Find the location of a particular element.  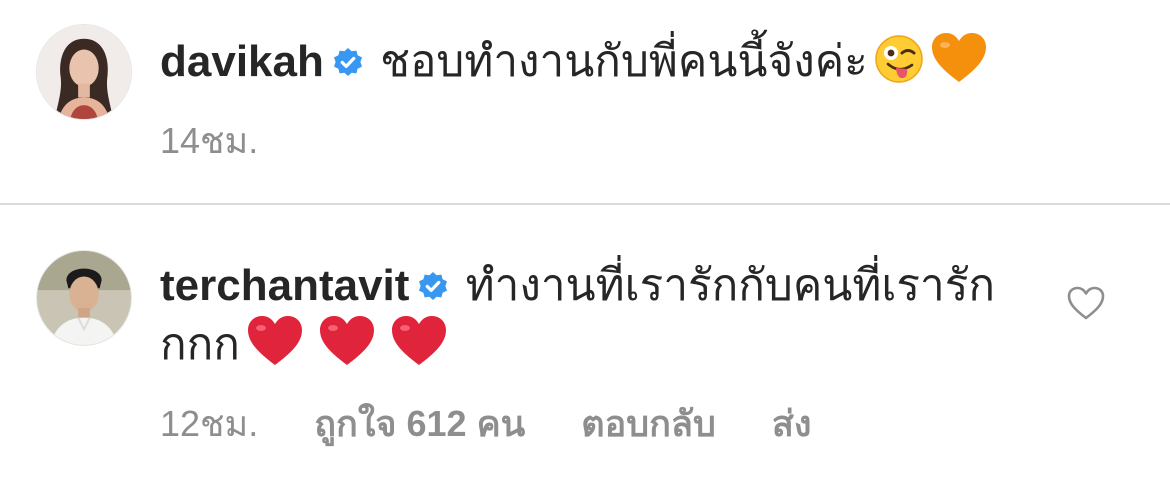

avatar-terchantavit-image is located at coordinates (84, 298).